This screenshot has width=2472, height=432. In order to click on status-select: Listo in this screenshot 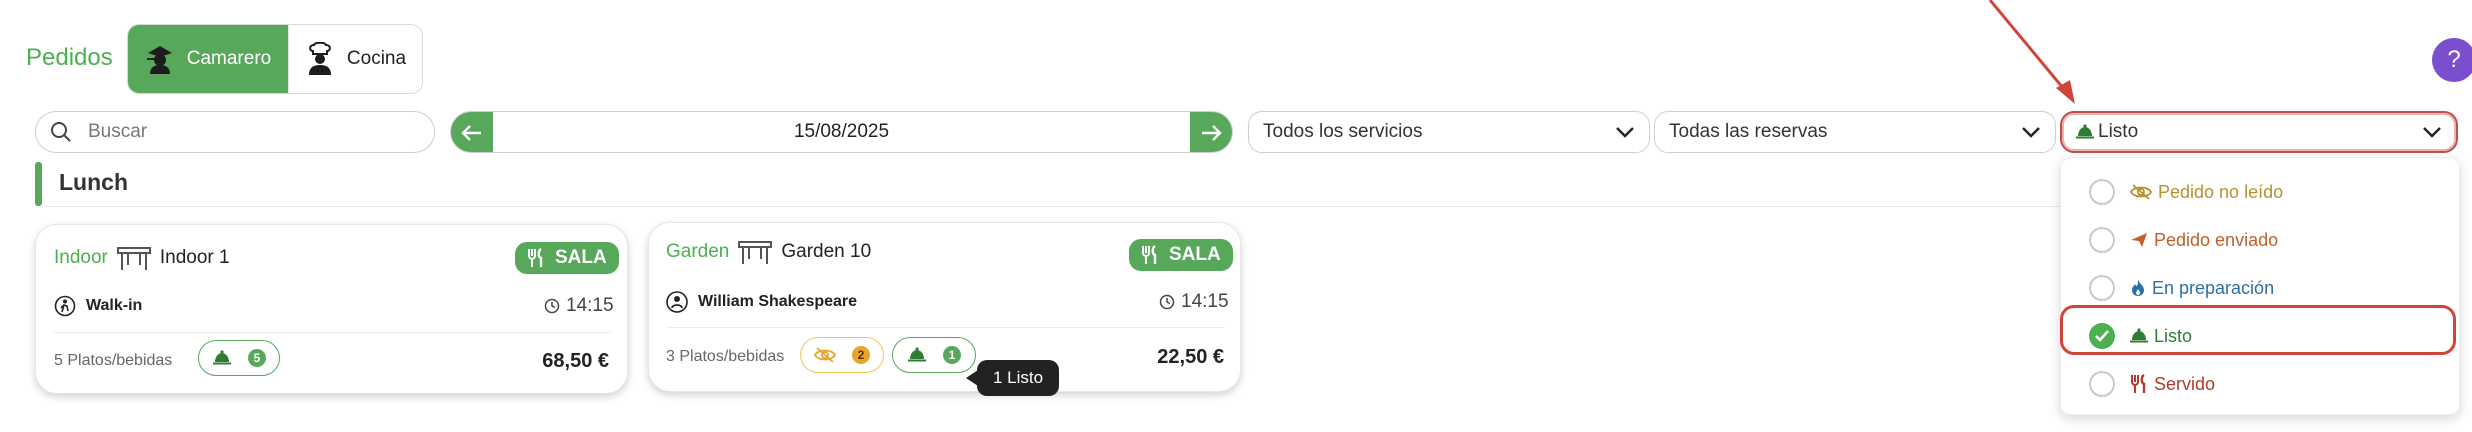, I will do `click(2259, 132)`.